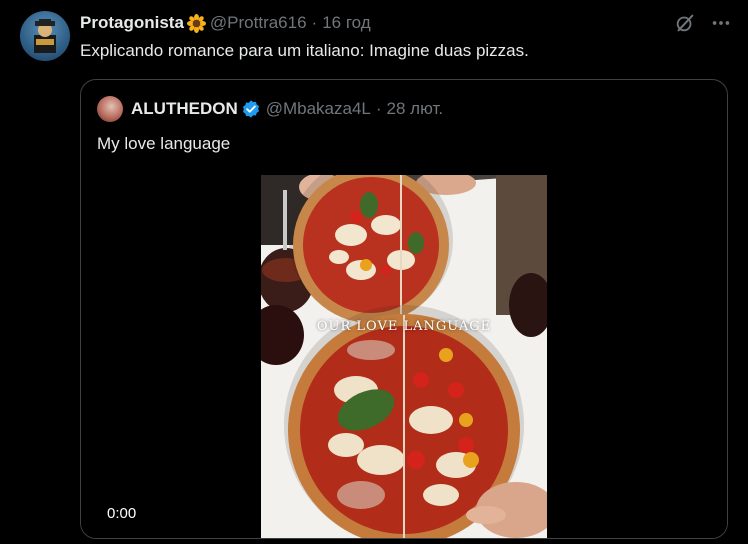  What do you see at coordinates (132, 23) in the screenshot?
I see `display-name: Protagonista` at bounding box center [132, 23].